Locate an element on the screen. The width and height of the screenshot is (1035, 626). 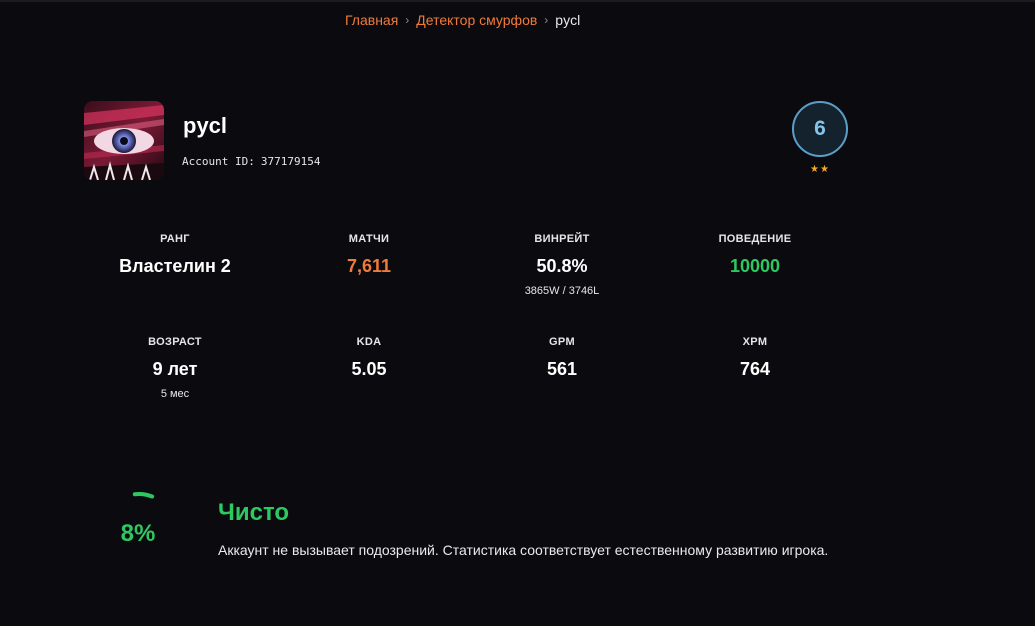
stat-sub: 3865W / 3746L is located at coordinates (562, 291).